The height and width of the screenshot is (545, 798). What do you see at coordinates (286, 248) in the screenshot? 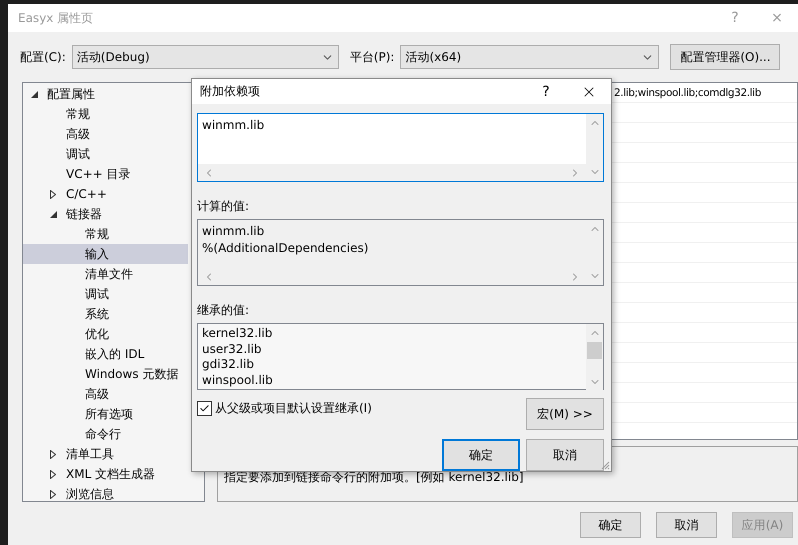
I see `computed-value: %(AdditionalDependencies)` at bounding box center [286, 248].